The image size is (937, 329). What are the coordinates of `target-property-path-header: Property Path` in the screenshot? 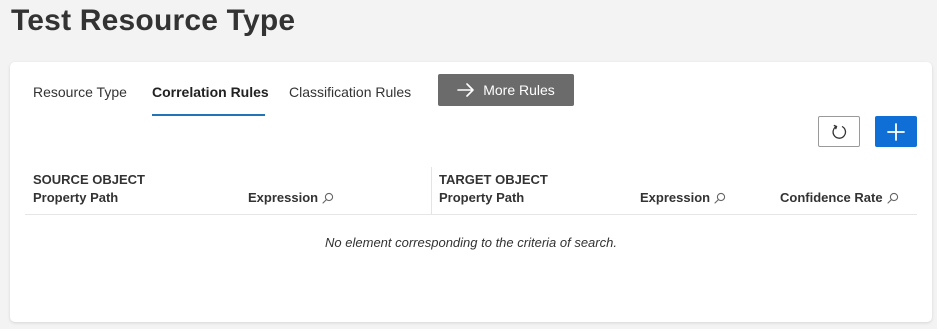 It's located at (481, 197).